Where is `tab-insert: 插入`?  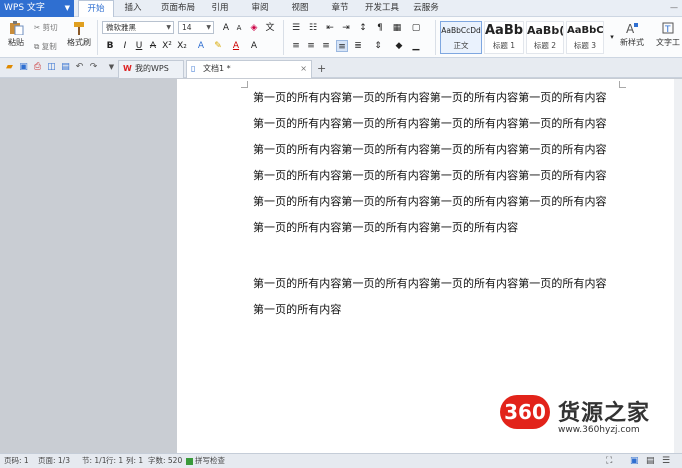 tab-insert: 插入 is located at coordinates (133, 8).